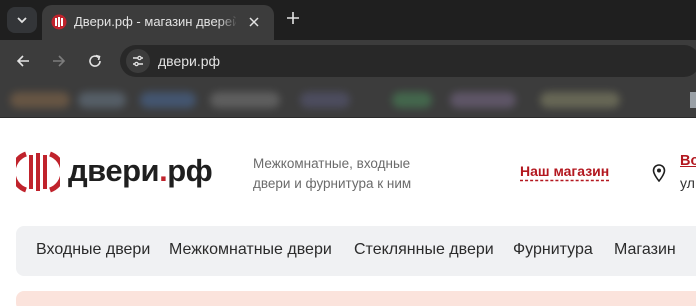 The width and height of the screenshot is (696, 306). Describe the element at coordinates (688, 161) in the screenshot. I see `store-city-link: Во` at that location.